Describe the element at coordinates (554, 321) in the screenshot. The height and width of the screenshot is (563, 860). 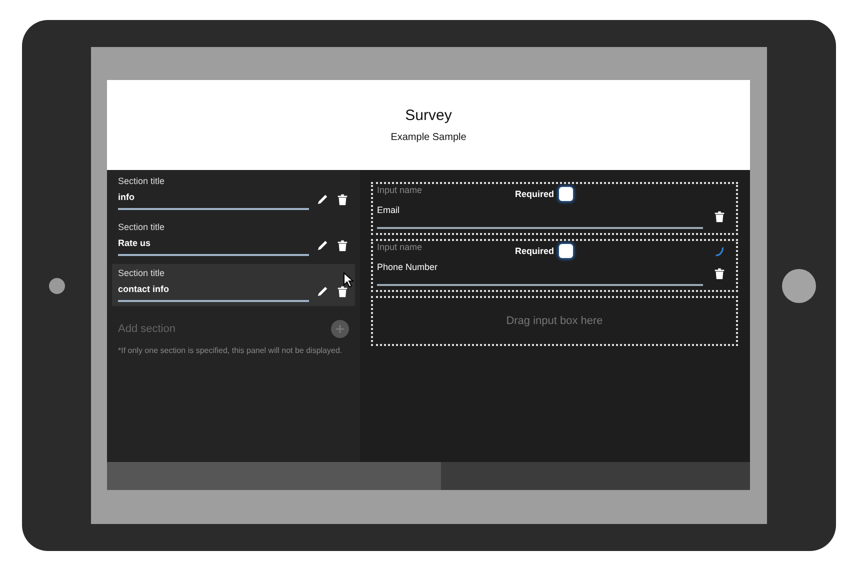
I see `drop-zone: Drag input box here` at that location.